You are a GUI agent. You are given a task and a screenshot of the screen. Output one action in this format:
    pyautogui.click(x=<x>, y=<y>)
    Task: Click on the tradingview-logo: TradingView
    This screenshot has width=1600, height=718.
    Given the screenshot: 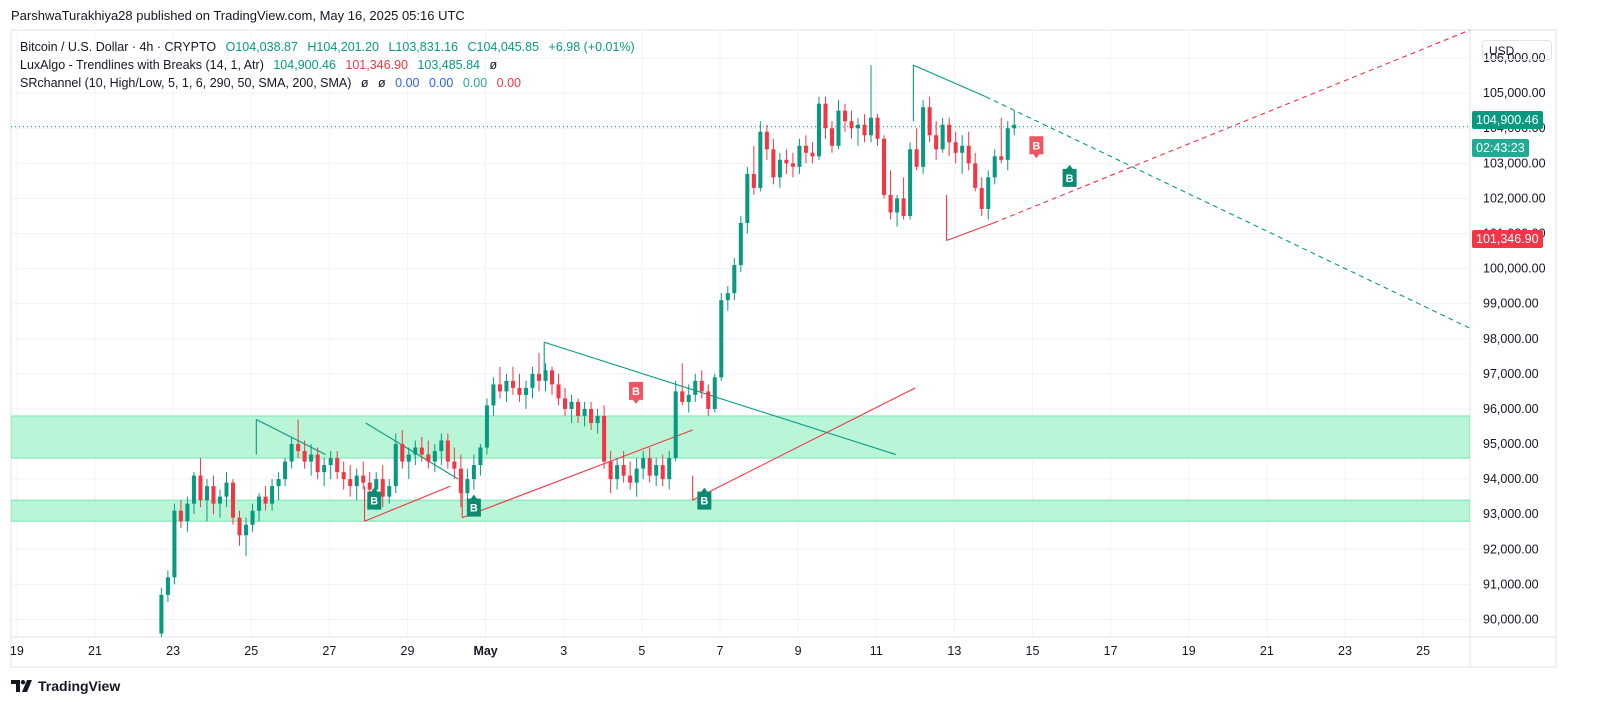 What is the action you would take?
    pyautogui.click(x=65, y=686)
    